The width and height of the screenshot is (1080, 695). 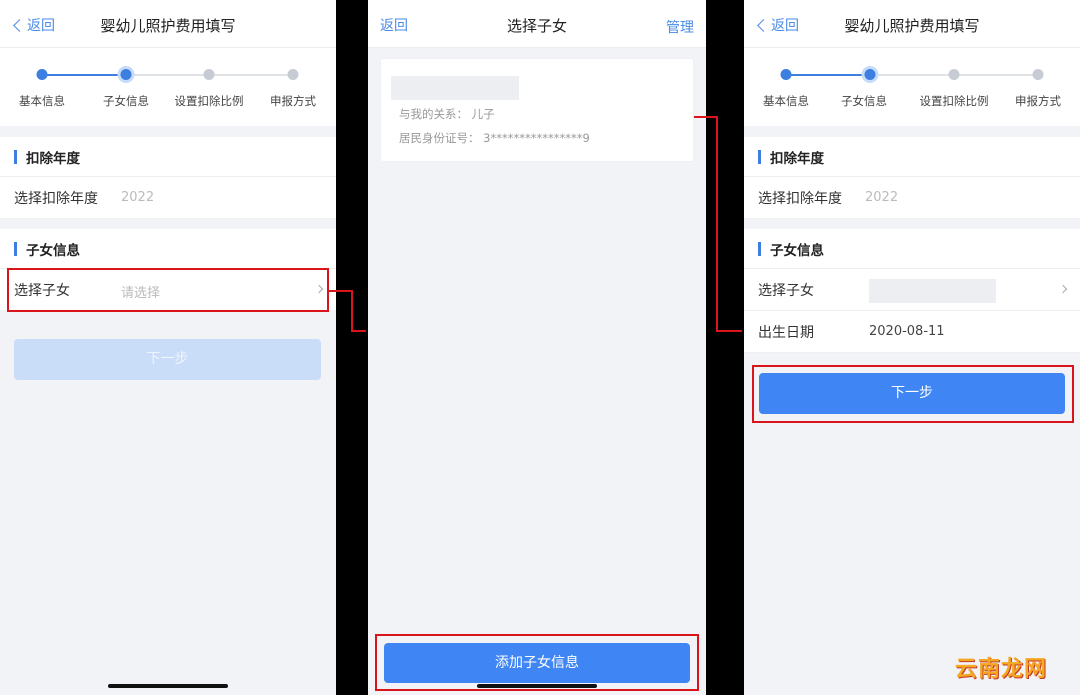 I want to click on connector-2a, so click(x=706, y=117).